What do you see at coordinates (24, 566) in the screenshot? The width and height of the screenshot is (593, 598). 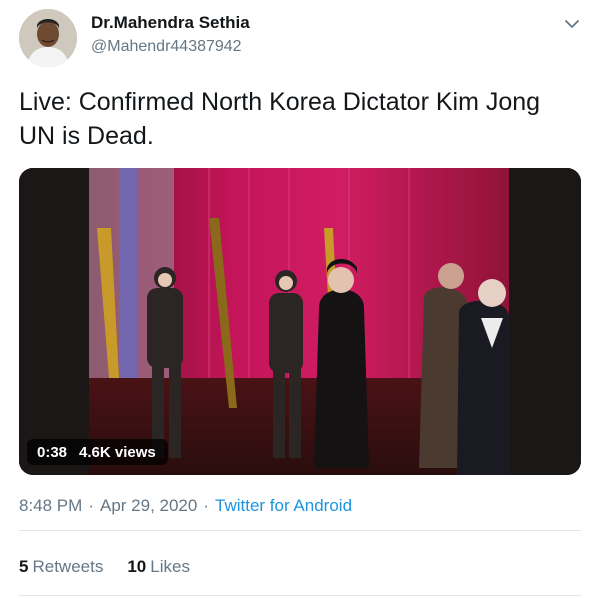 I see `retweets-count: 5` at bounding box center [24, 566].